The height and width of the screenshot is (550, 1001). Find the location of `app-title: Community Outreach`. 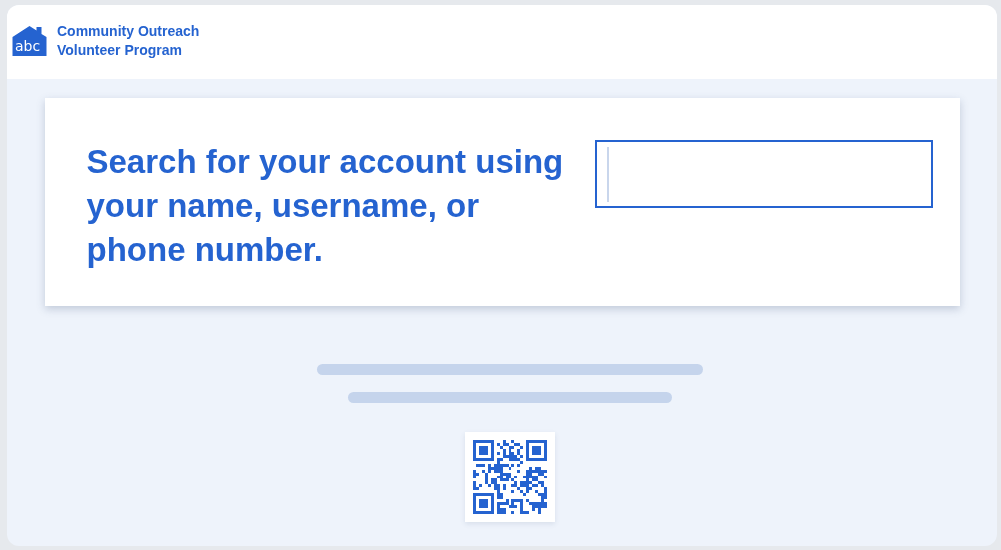

app-title: Community Outreach is located at coordinates (128, 31).